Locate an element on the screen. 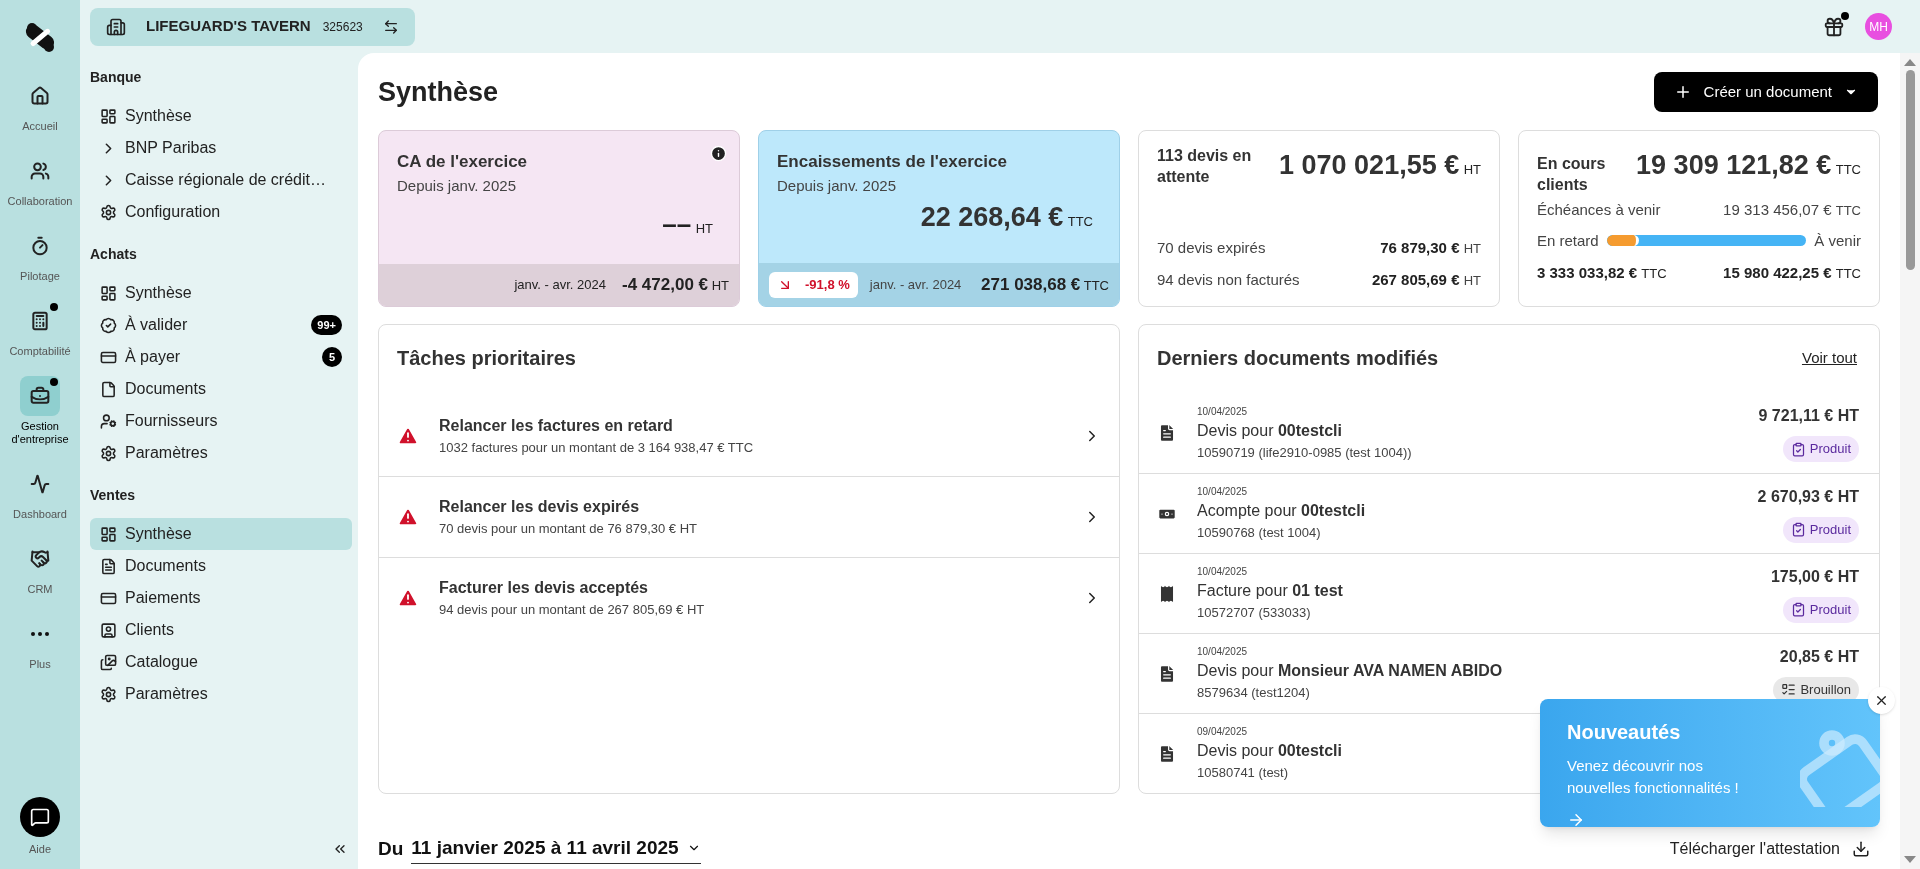 The width and height of the screenshot is (1920, 869). card-value: 19 309 121,82 € is located at coordinates (1734, 165).